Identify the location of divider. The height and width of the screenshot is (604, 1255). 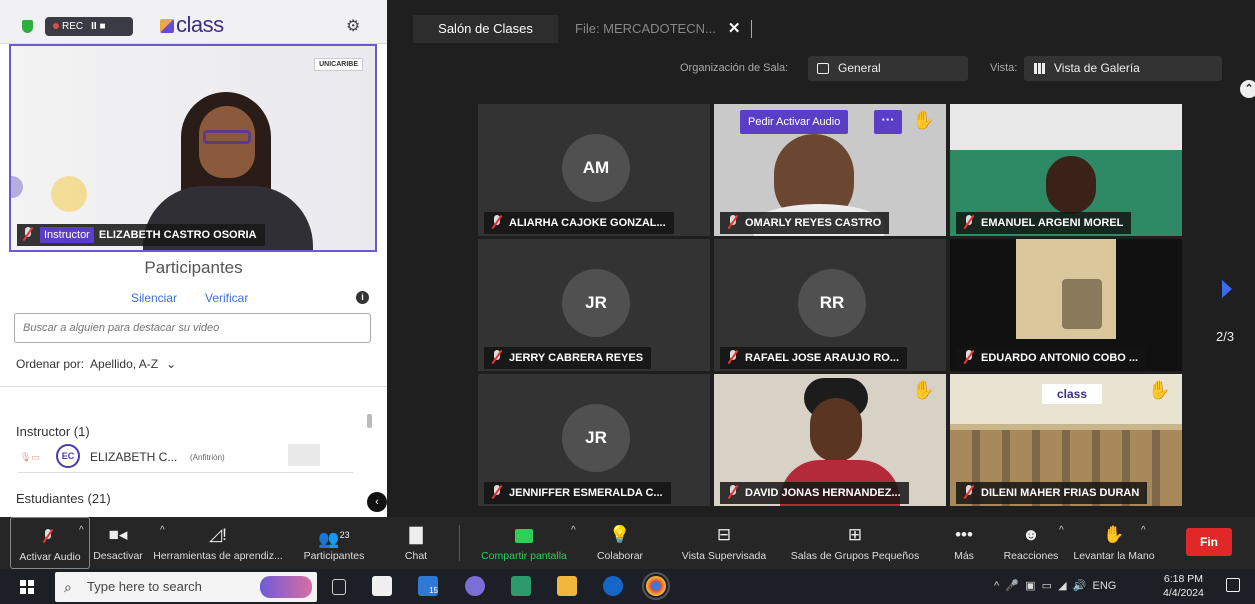
(185, 472).